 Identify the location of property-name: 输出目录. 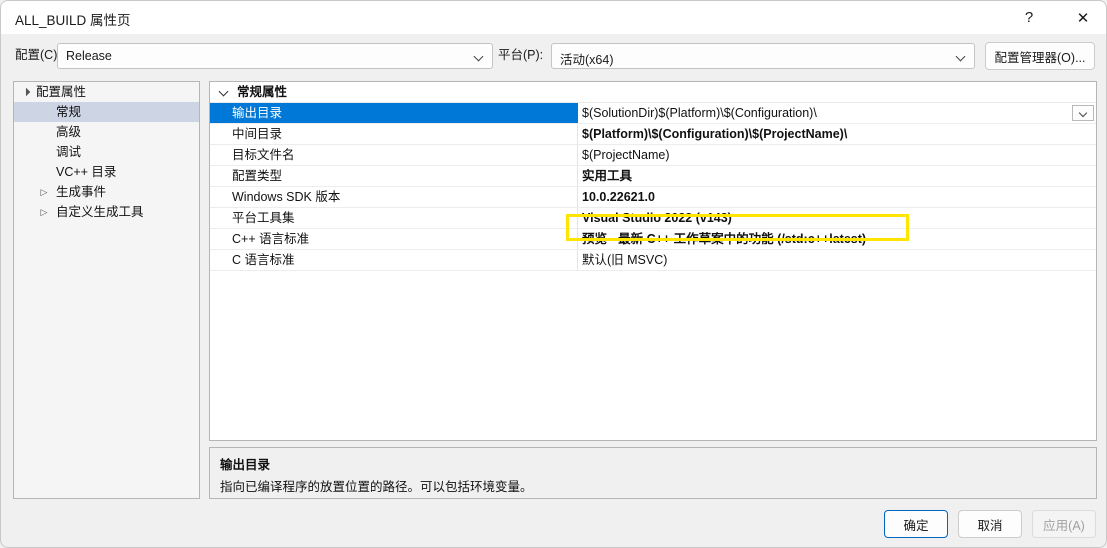
(257, 113).